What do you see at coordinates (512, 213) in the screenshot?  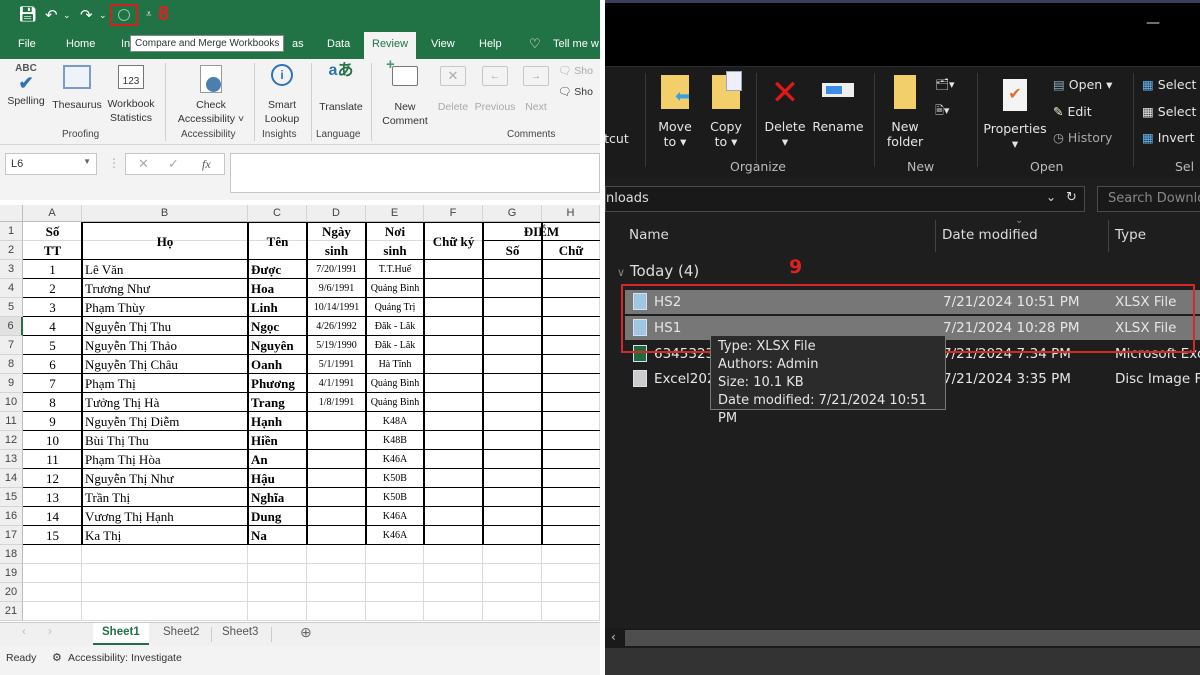 I see `column-header-g: G` at bounding box center [512, 213].